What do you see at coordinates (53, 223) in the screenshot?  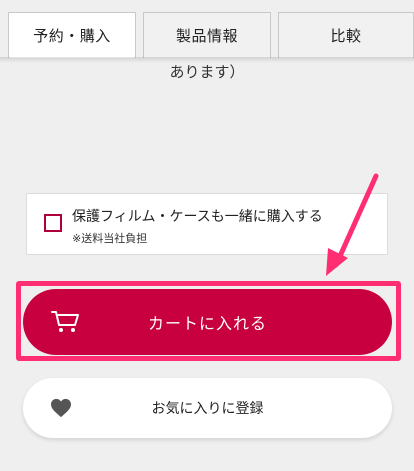 I see `accessory-checkbox` at bounding box center [53, 223].